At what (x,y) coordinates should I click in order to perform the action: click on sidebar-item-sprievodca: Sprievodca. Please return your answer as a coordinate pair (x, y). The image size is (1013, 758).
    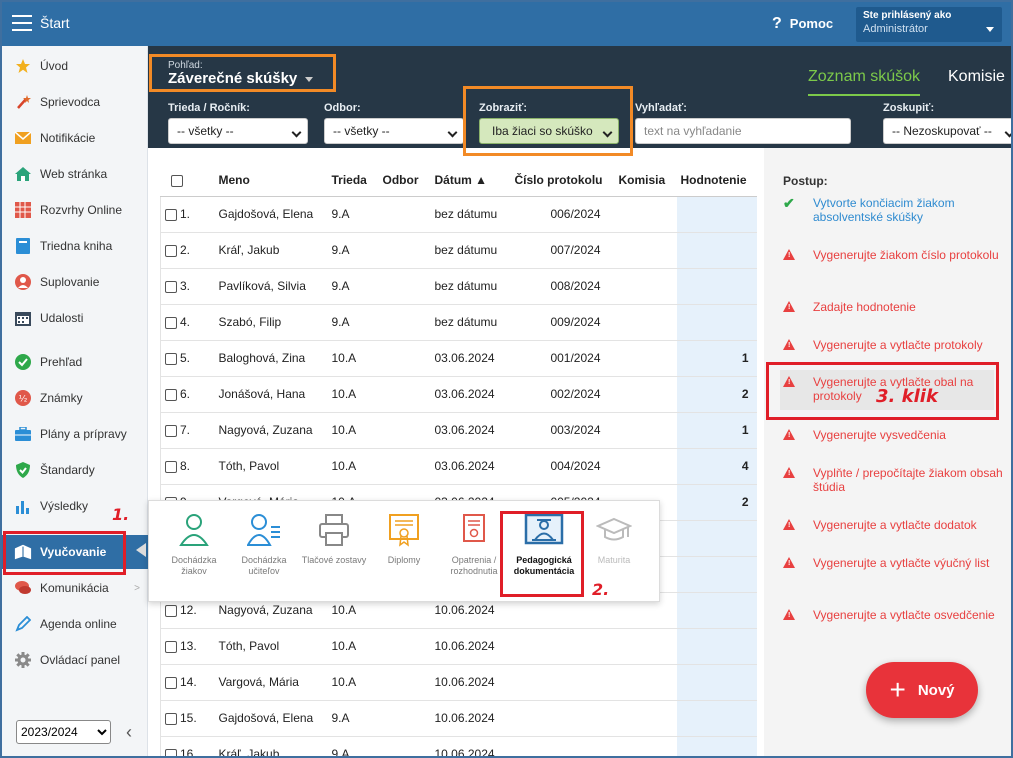
    Looking at the image, I should click on (75, 102).